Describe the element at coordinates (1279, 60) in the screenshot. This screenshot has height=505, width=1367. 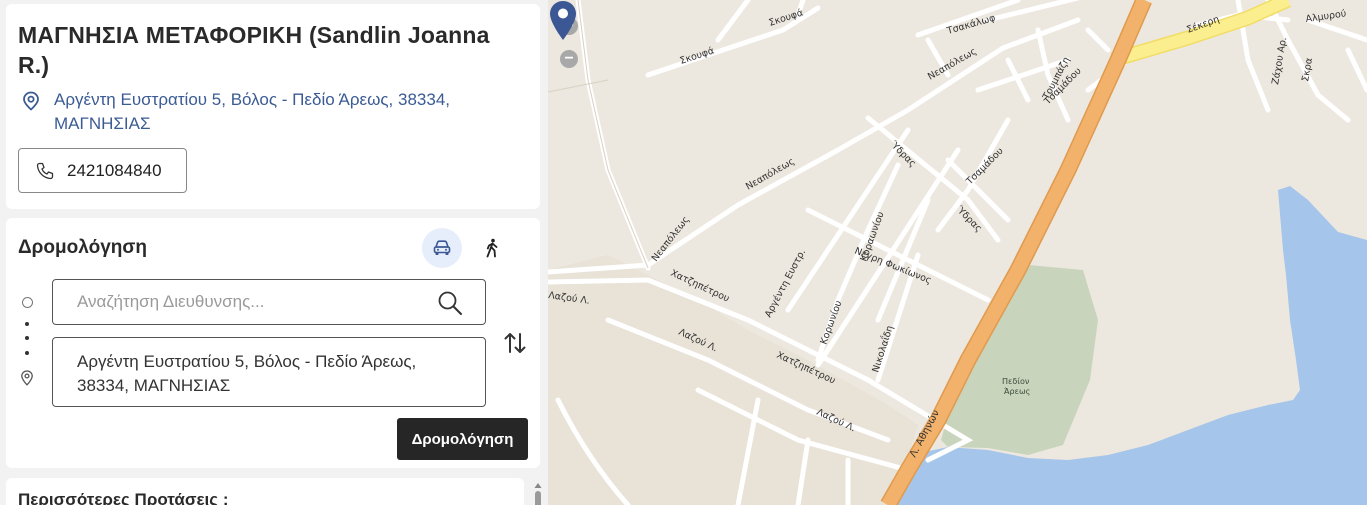
I see `street-label: Ζάχου Αρ.` at that location.